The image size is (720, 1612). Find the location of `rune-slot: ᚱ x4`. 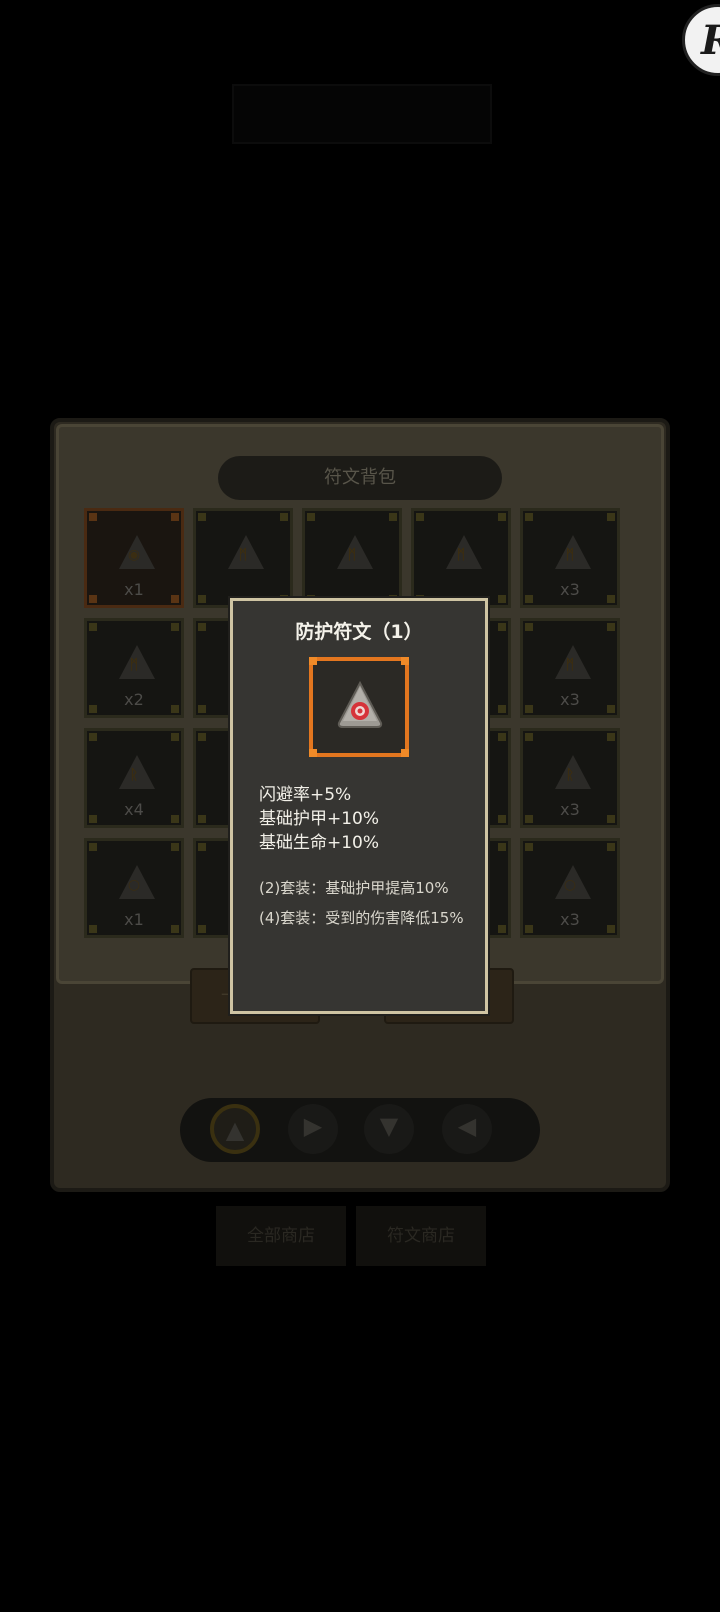

rune-slot: ᚱ x4 is located at coordinates (134, 778).